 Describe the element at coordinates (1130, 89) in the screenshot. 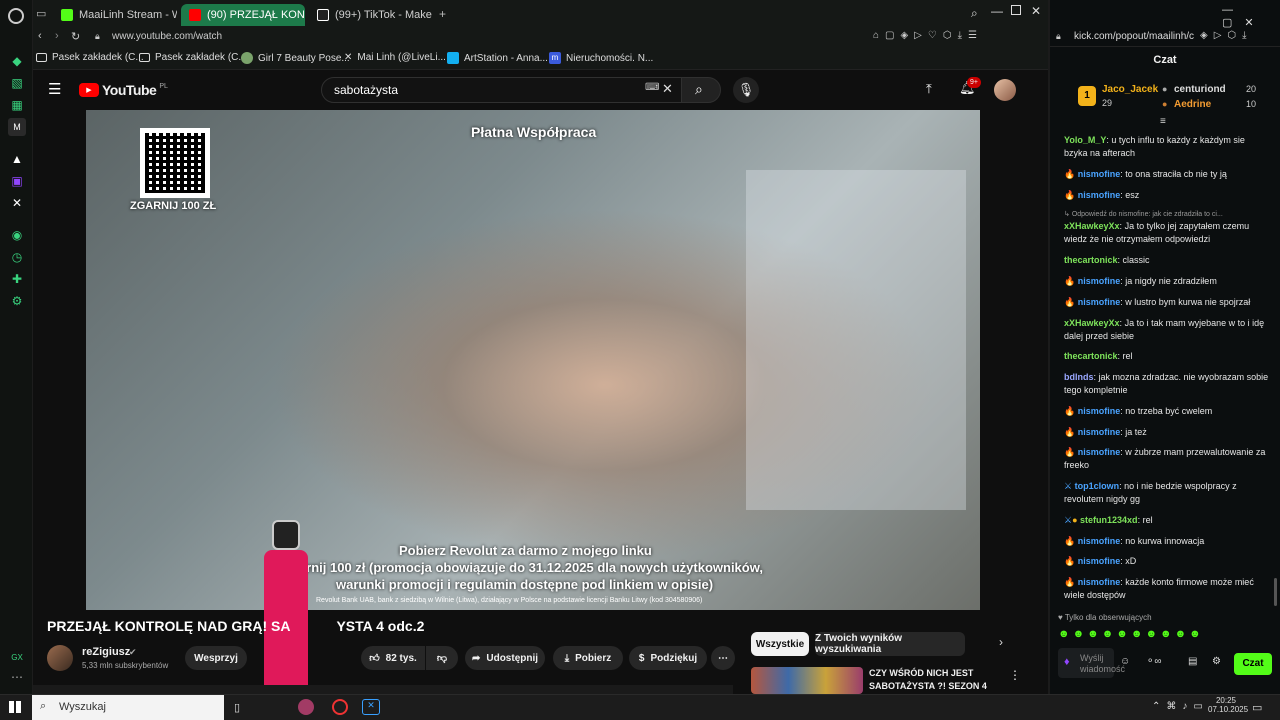

I see `leaderboard-name: Jaco_Jacek` at that location.